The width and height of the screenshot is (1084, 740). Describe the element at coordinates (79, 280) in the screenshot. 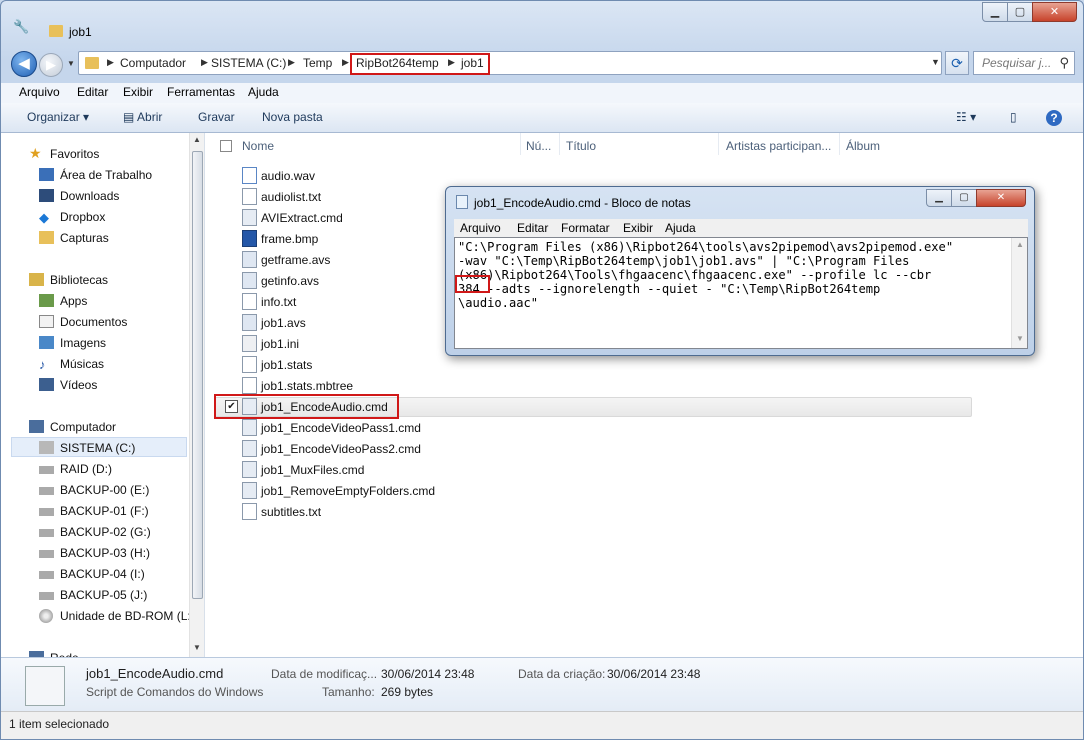

I see `sidebar-header-libraries: Bibliotecas` at that location.